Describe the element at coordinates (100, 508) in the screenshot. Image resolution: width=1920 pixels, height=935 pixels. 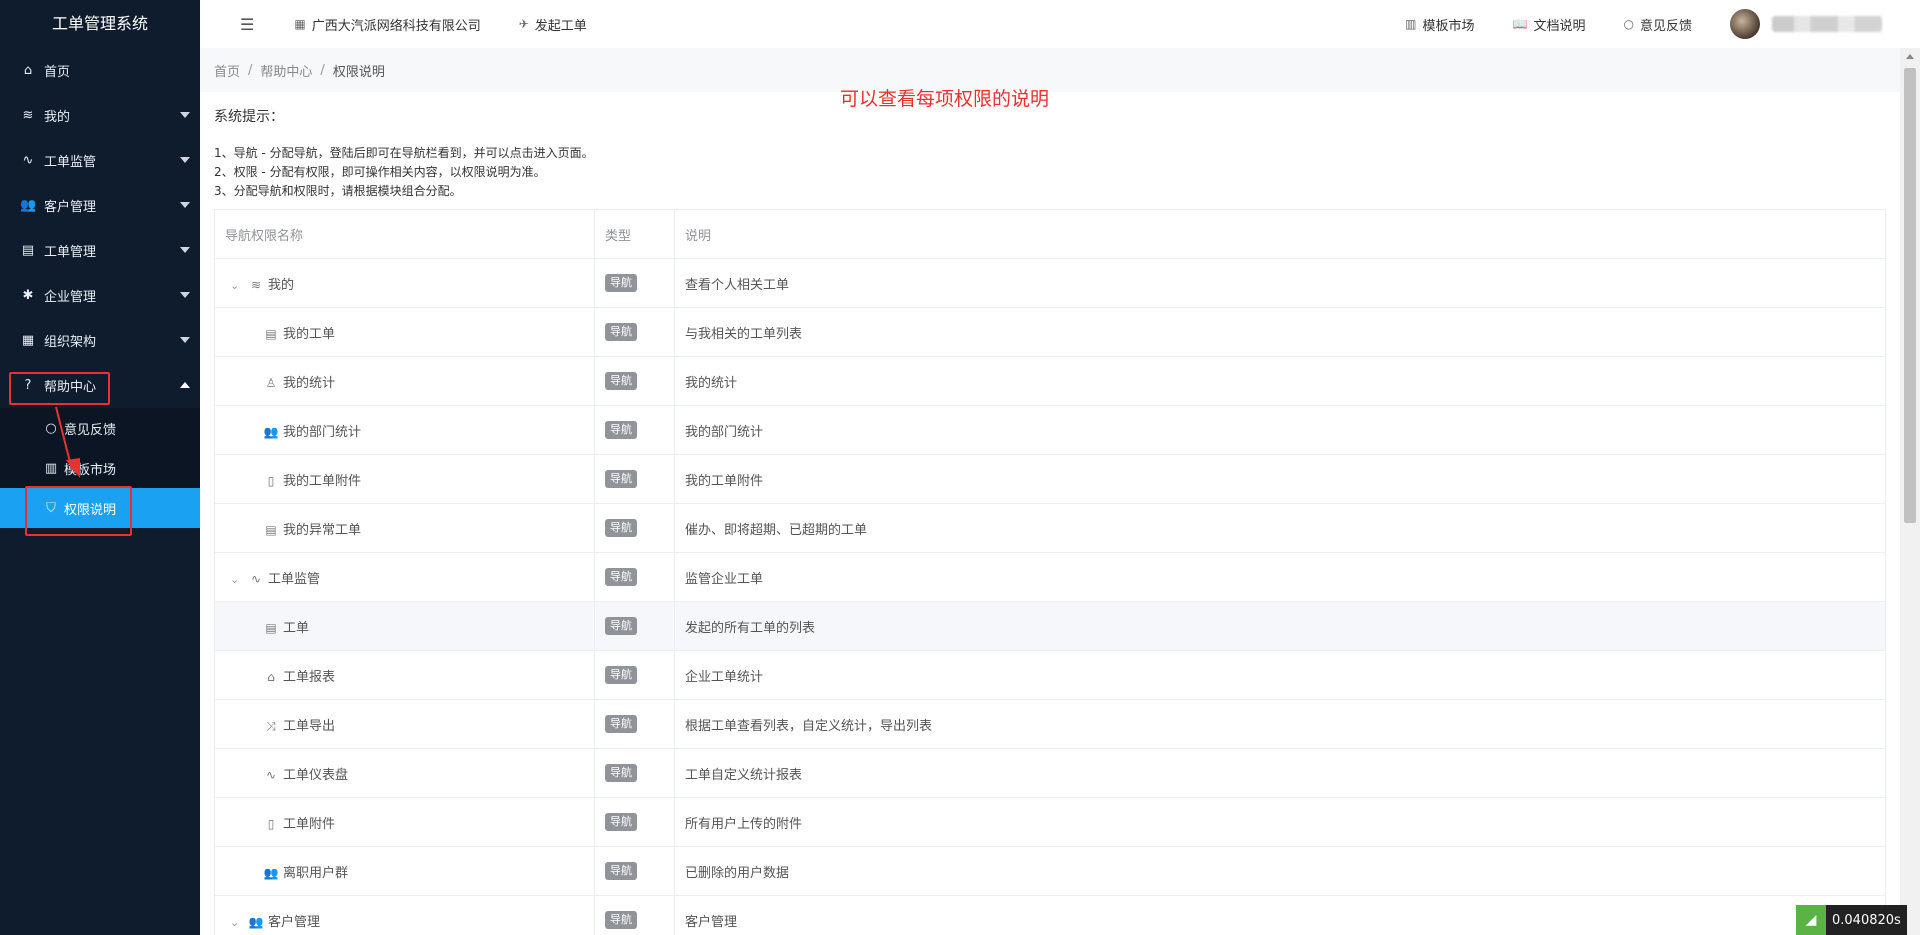
I see `sidebar-subitem-permissions: ⛉ 权限说明` at that location.